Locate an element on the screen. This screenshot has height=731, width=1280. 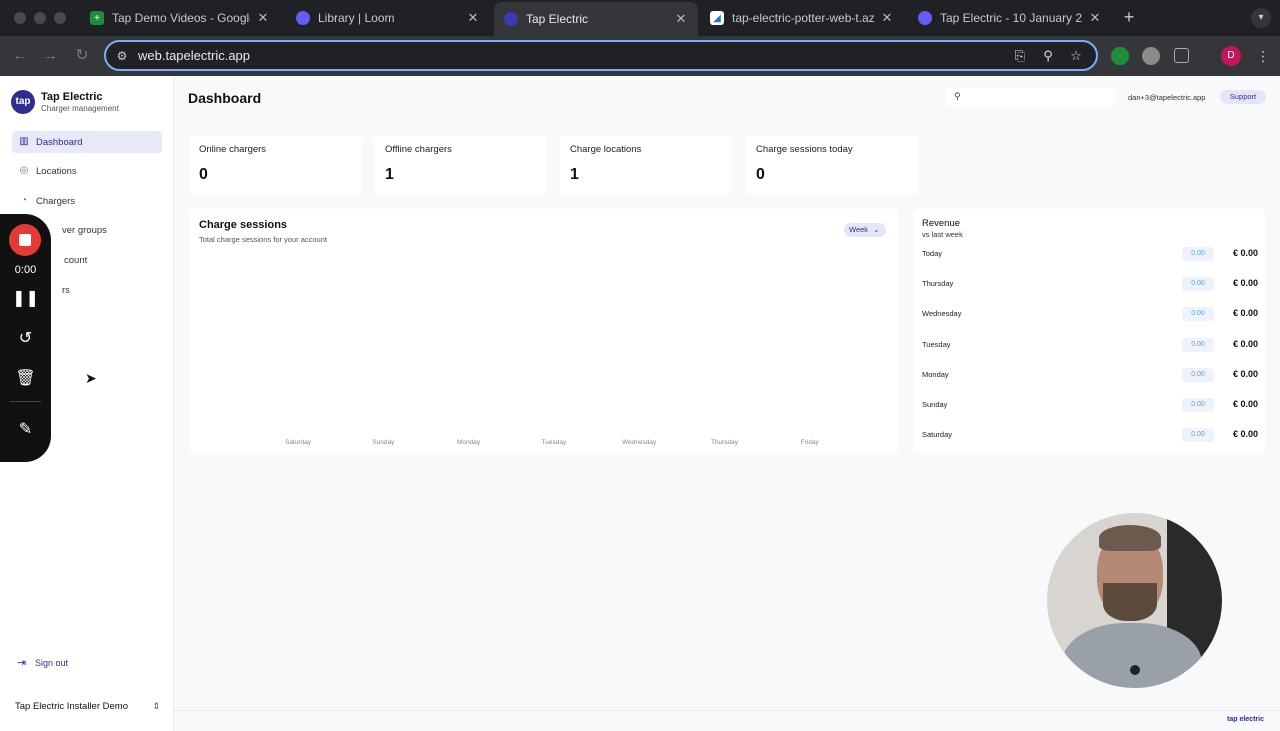
zoom-icon: ⚲ is located at coordinates (1048, 56).